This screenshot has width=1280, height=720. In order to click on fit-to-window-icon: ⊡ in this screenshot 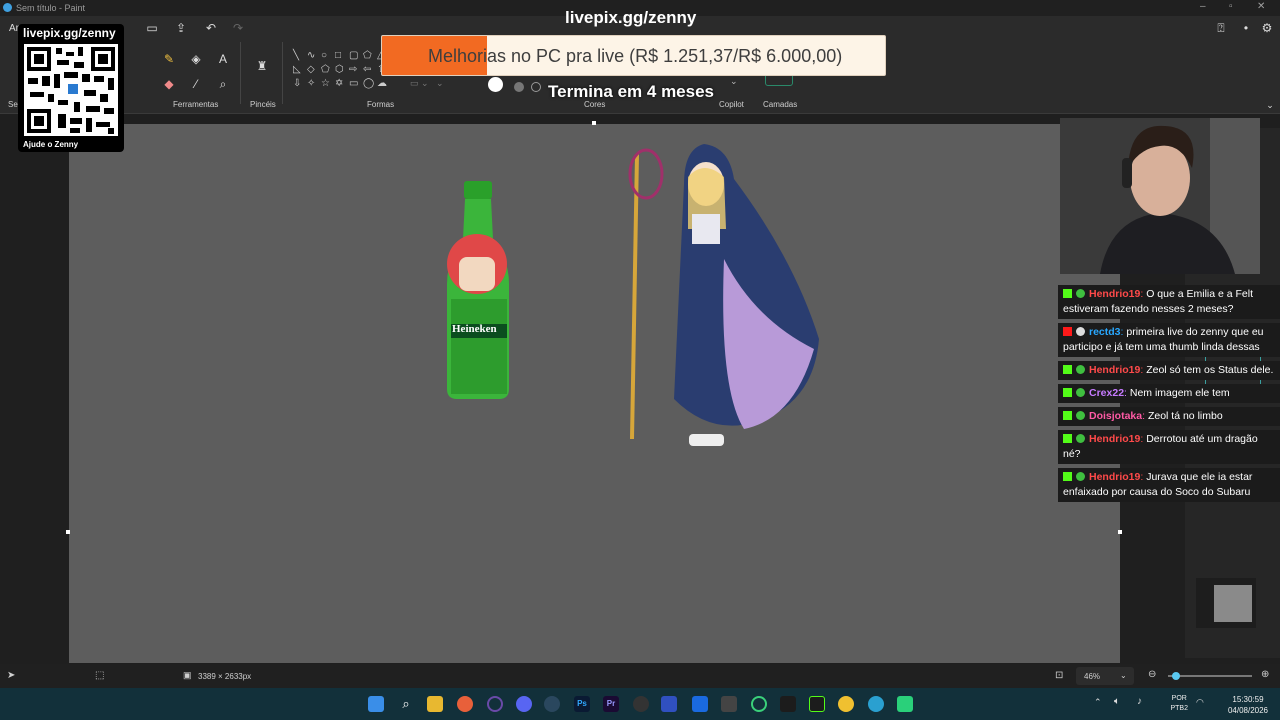, I will do `click(1059, 675)`.